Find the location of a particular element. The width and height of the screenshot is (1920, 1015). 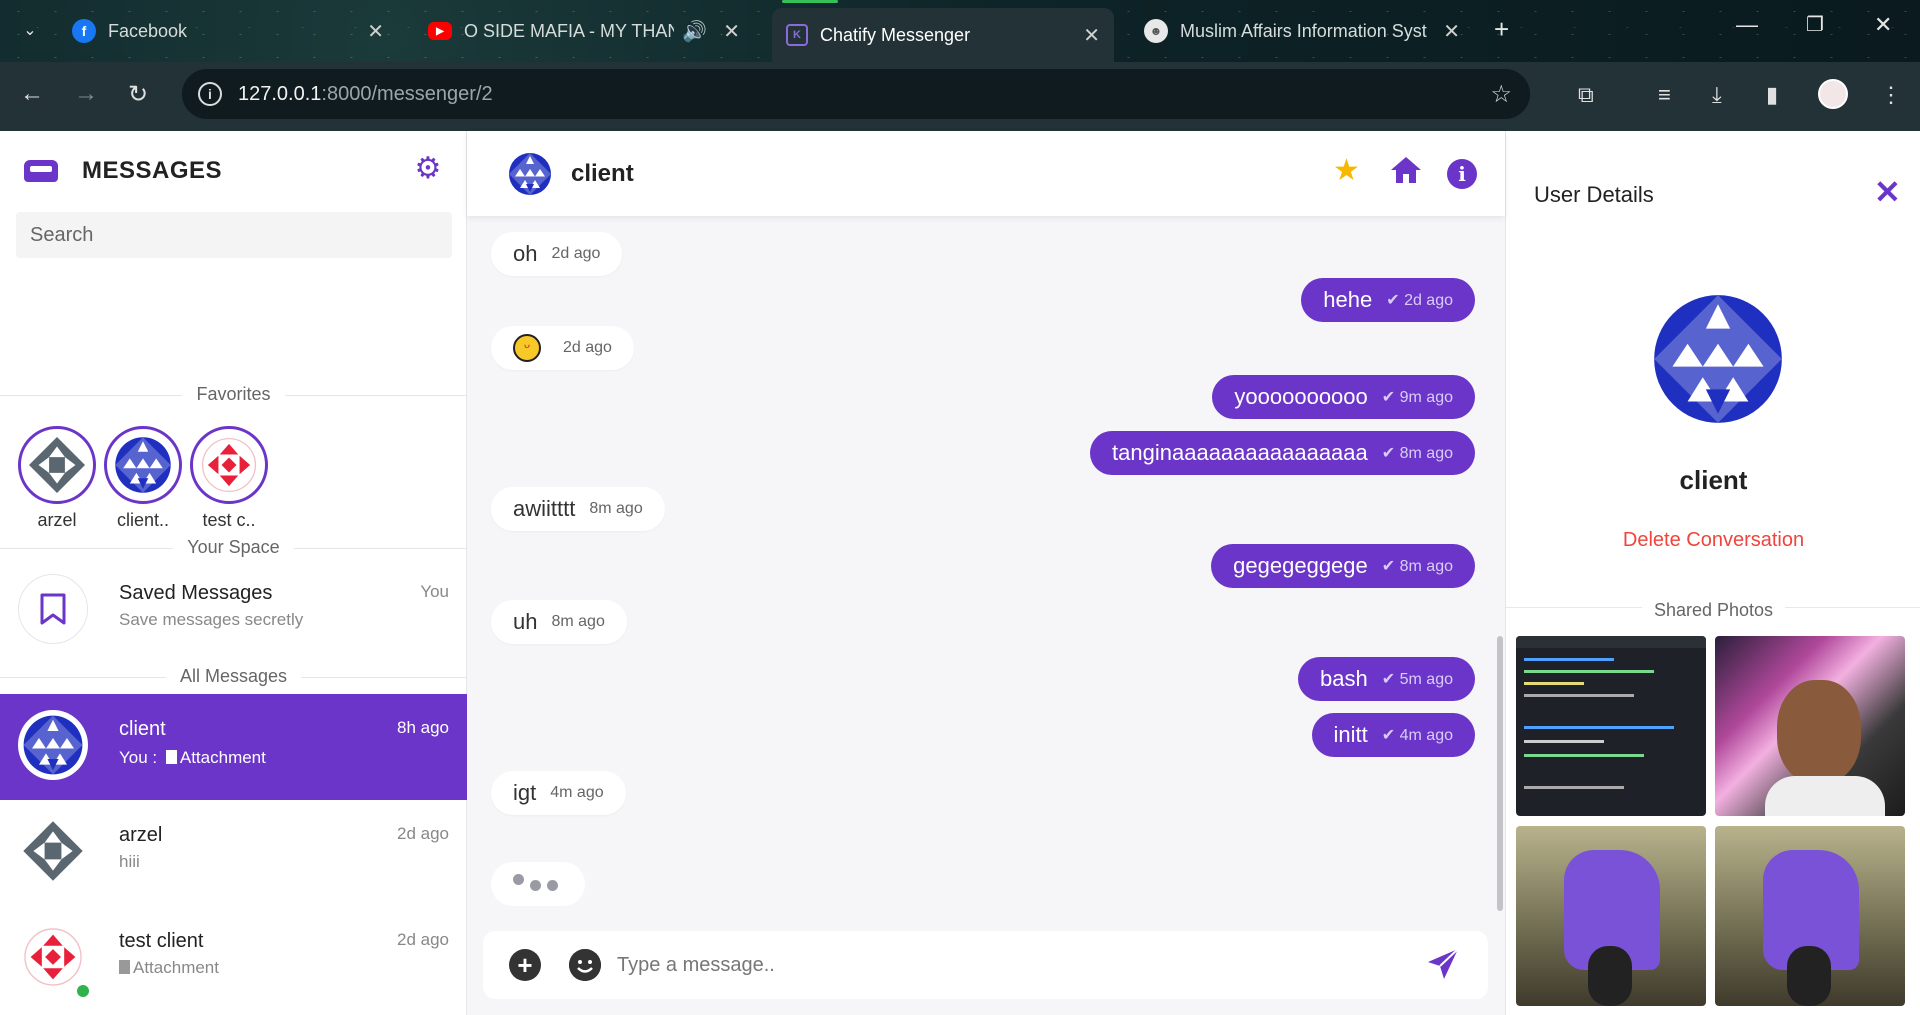

message-time: ✔ 9m ago is located at coordinates (1417, 397).